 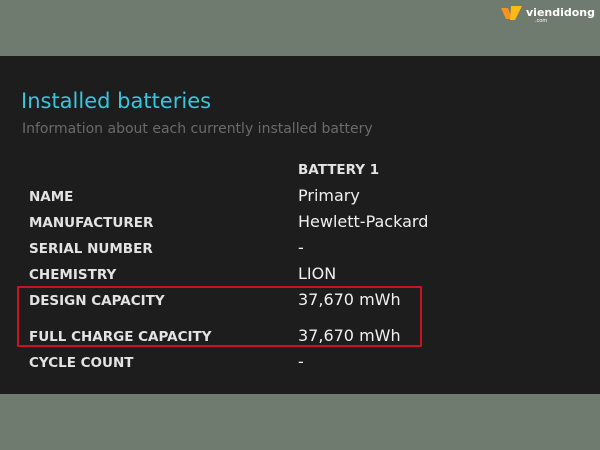 What do you see at coordinates (329, 195) in the screenshot?
I see `row-value: Primary` at bounding box center [329, 195].